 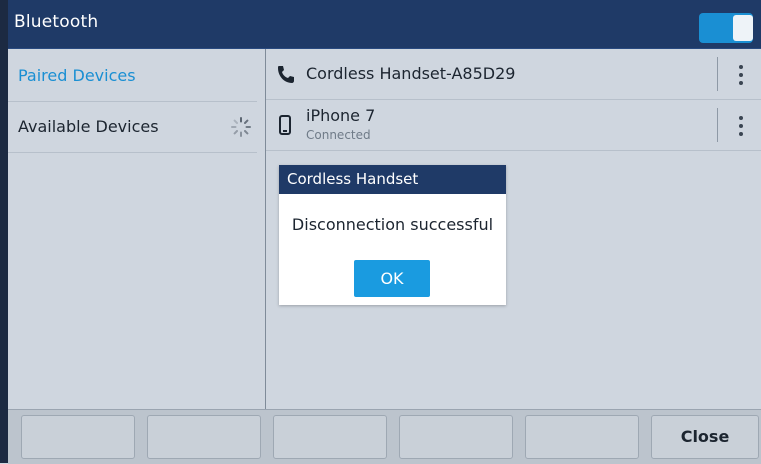 I want to click on title-bar: Bluetooth, so click(x=384, y=24).